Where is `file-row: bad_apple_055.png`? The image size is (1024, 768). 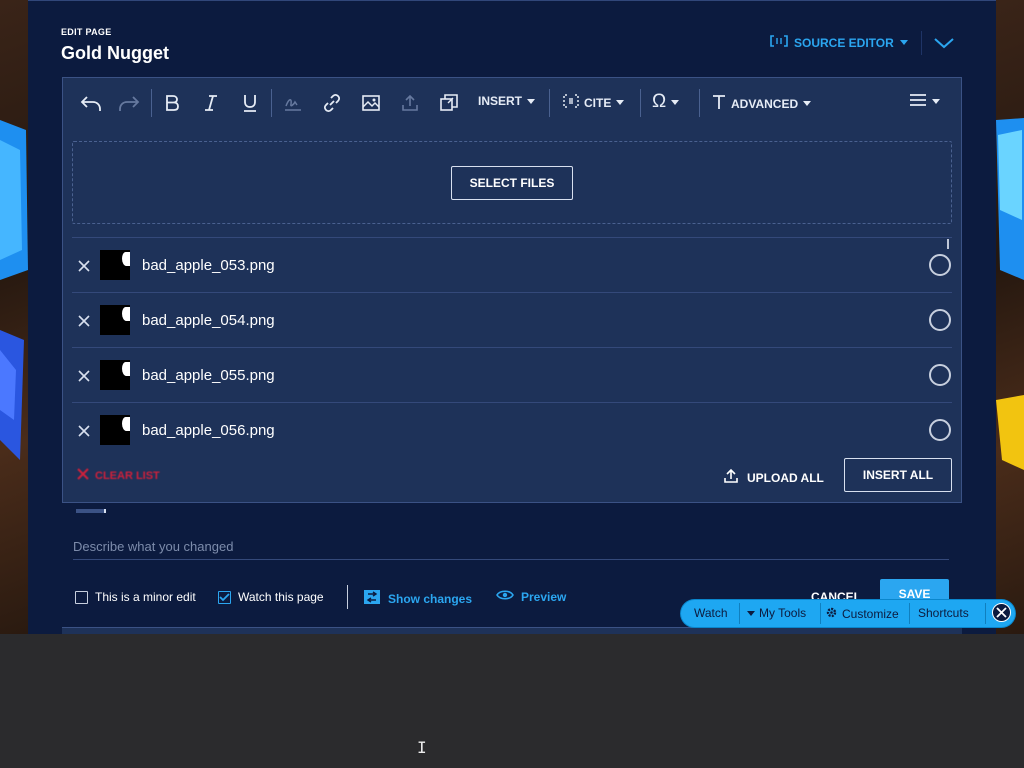 file-row: bad_apple_055.png is located at coordinates (512, 375).